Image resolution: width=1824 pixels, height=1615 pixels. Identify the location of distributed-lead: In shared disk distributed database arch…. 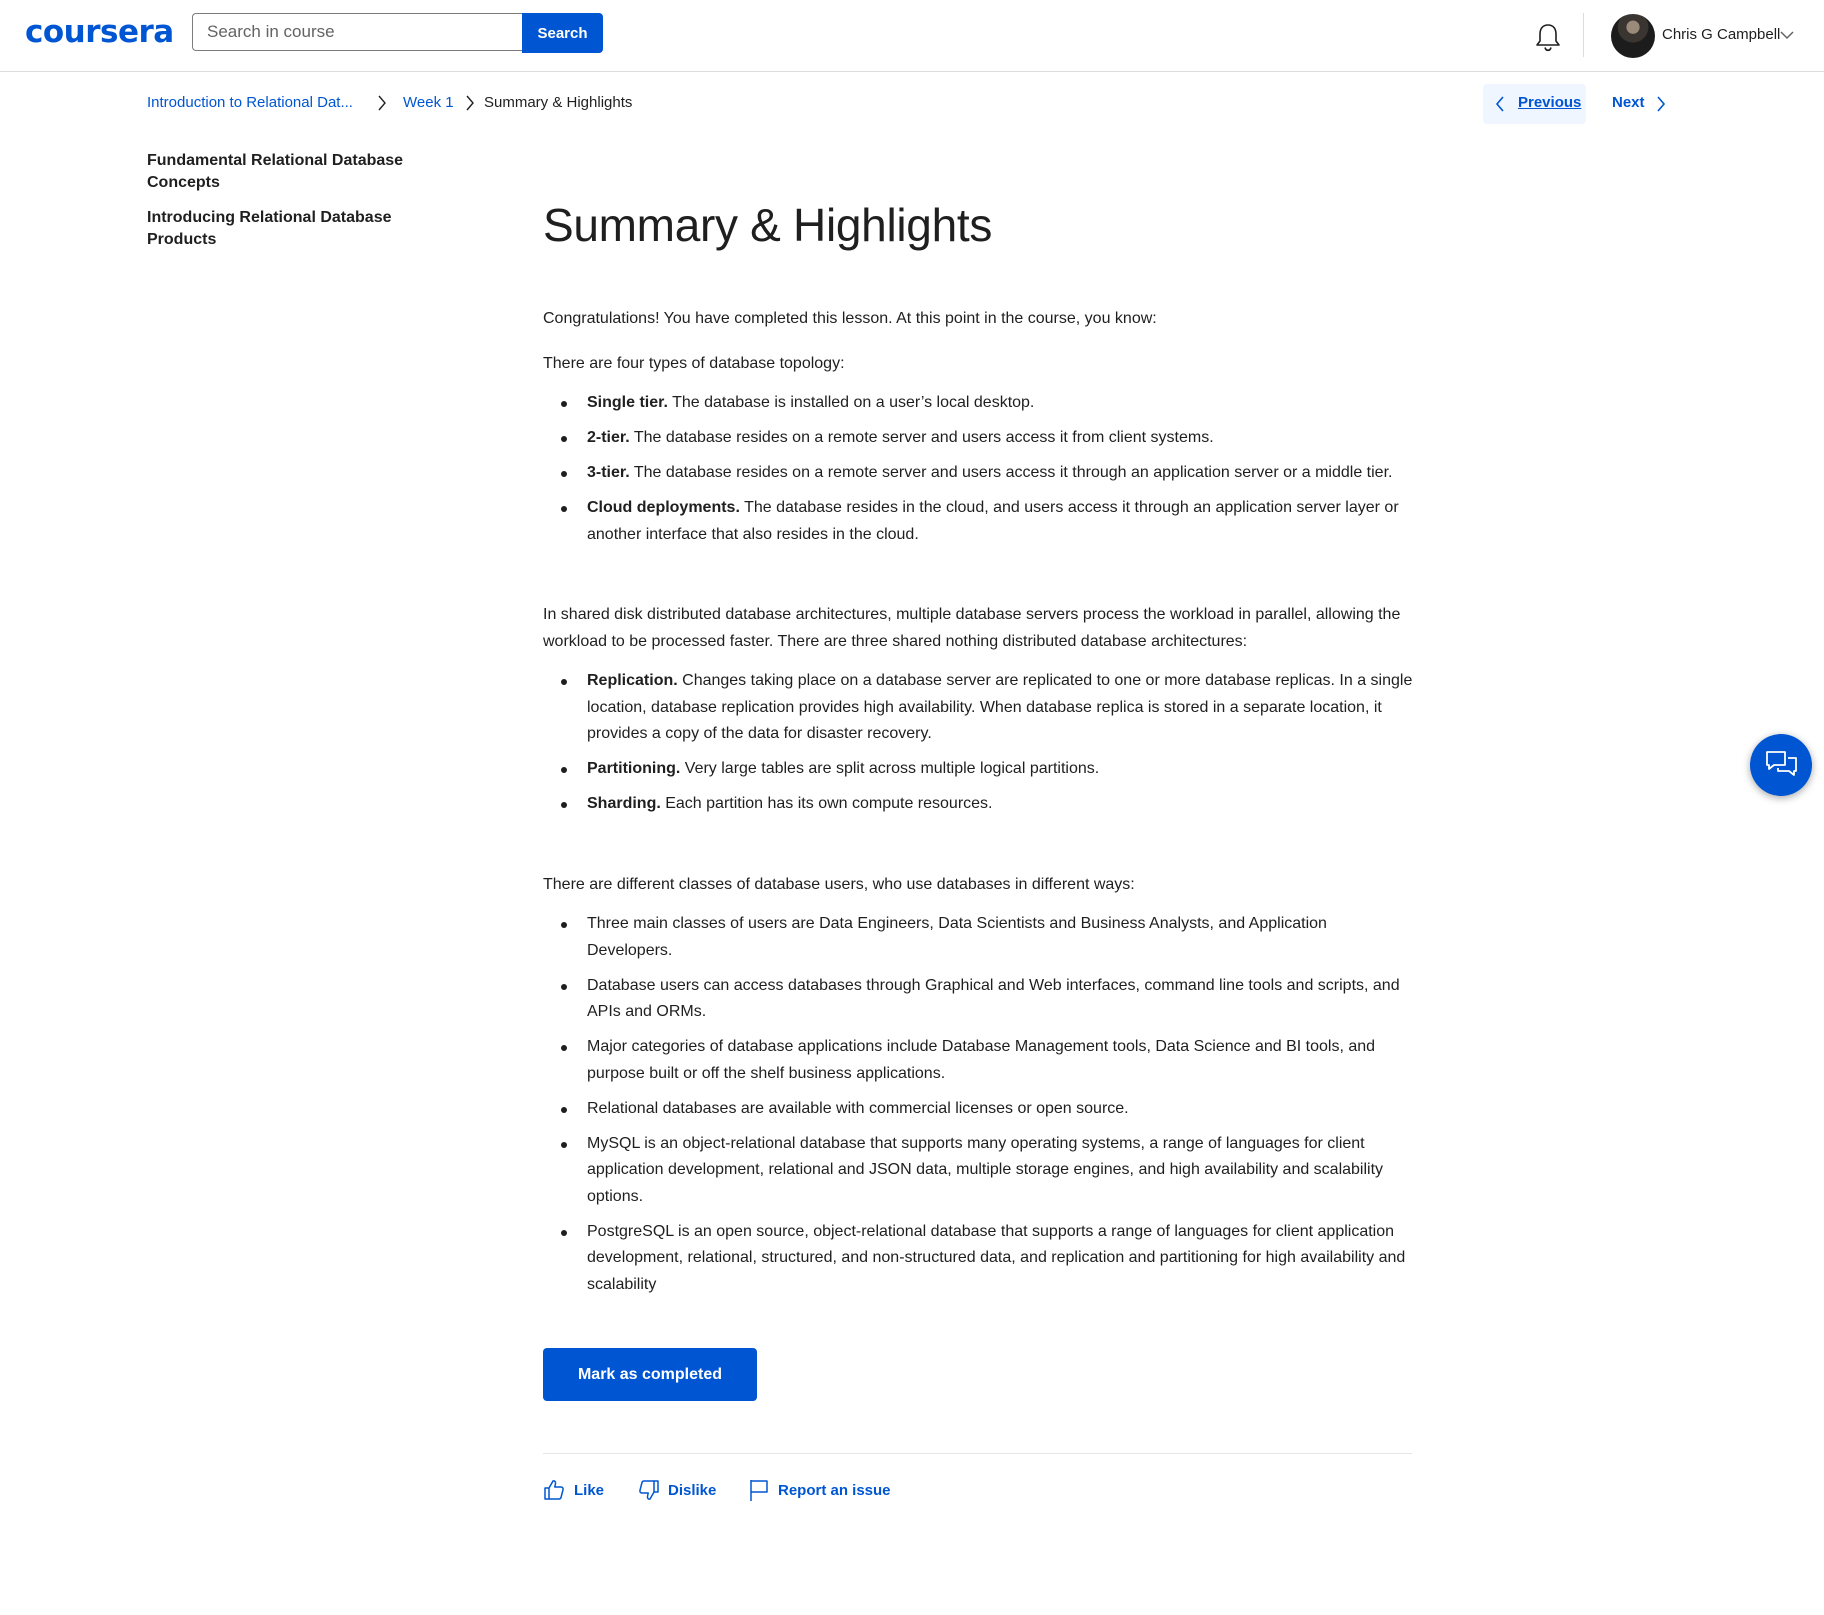
(972, 628).